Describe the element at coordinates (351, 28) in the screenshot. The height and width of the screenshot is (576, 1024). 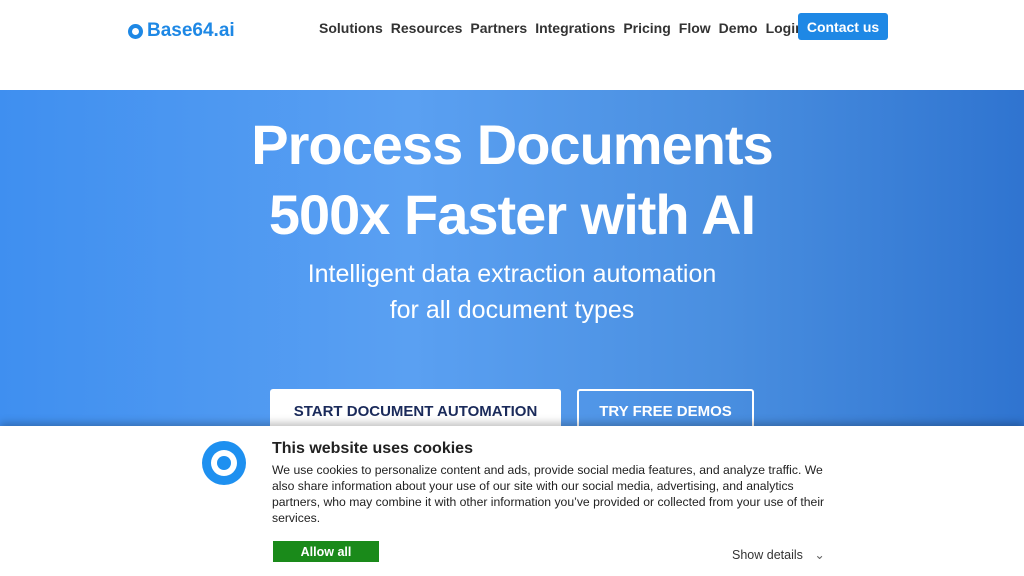
I see `nav-solutions: Solutions` at that location.